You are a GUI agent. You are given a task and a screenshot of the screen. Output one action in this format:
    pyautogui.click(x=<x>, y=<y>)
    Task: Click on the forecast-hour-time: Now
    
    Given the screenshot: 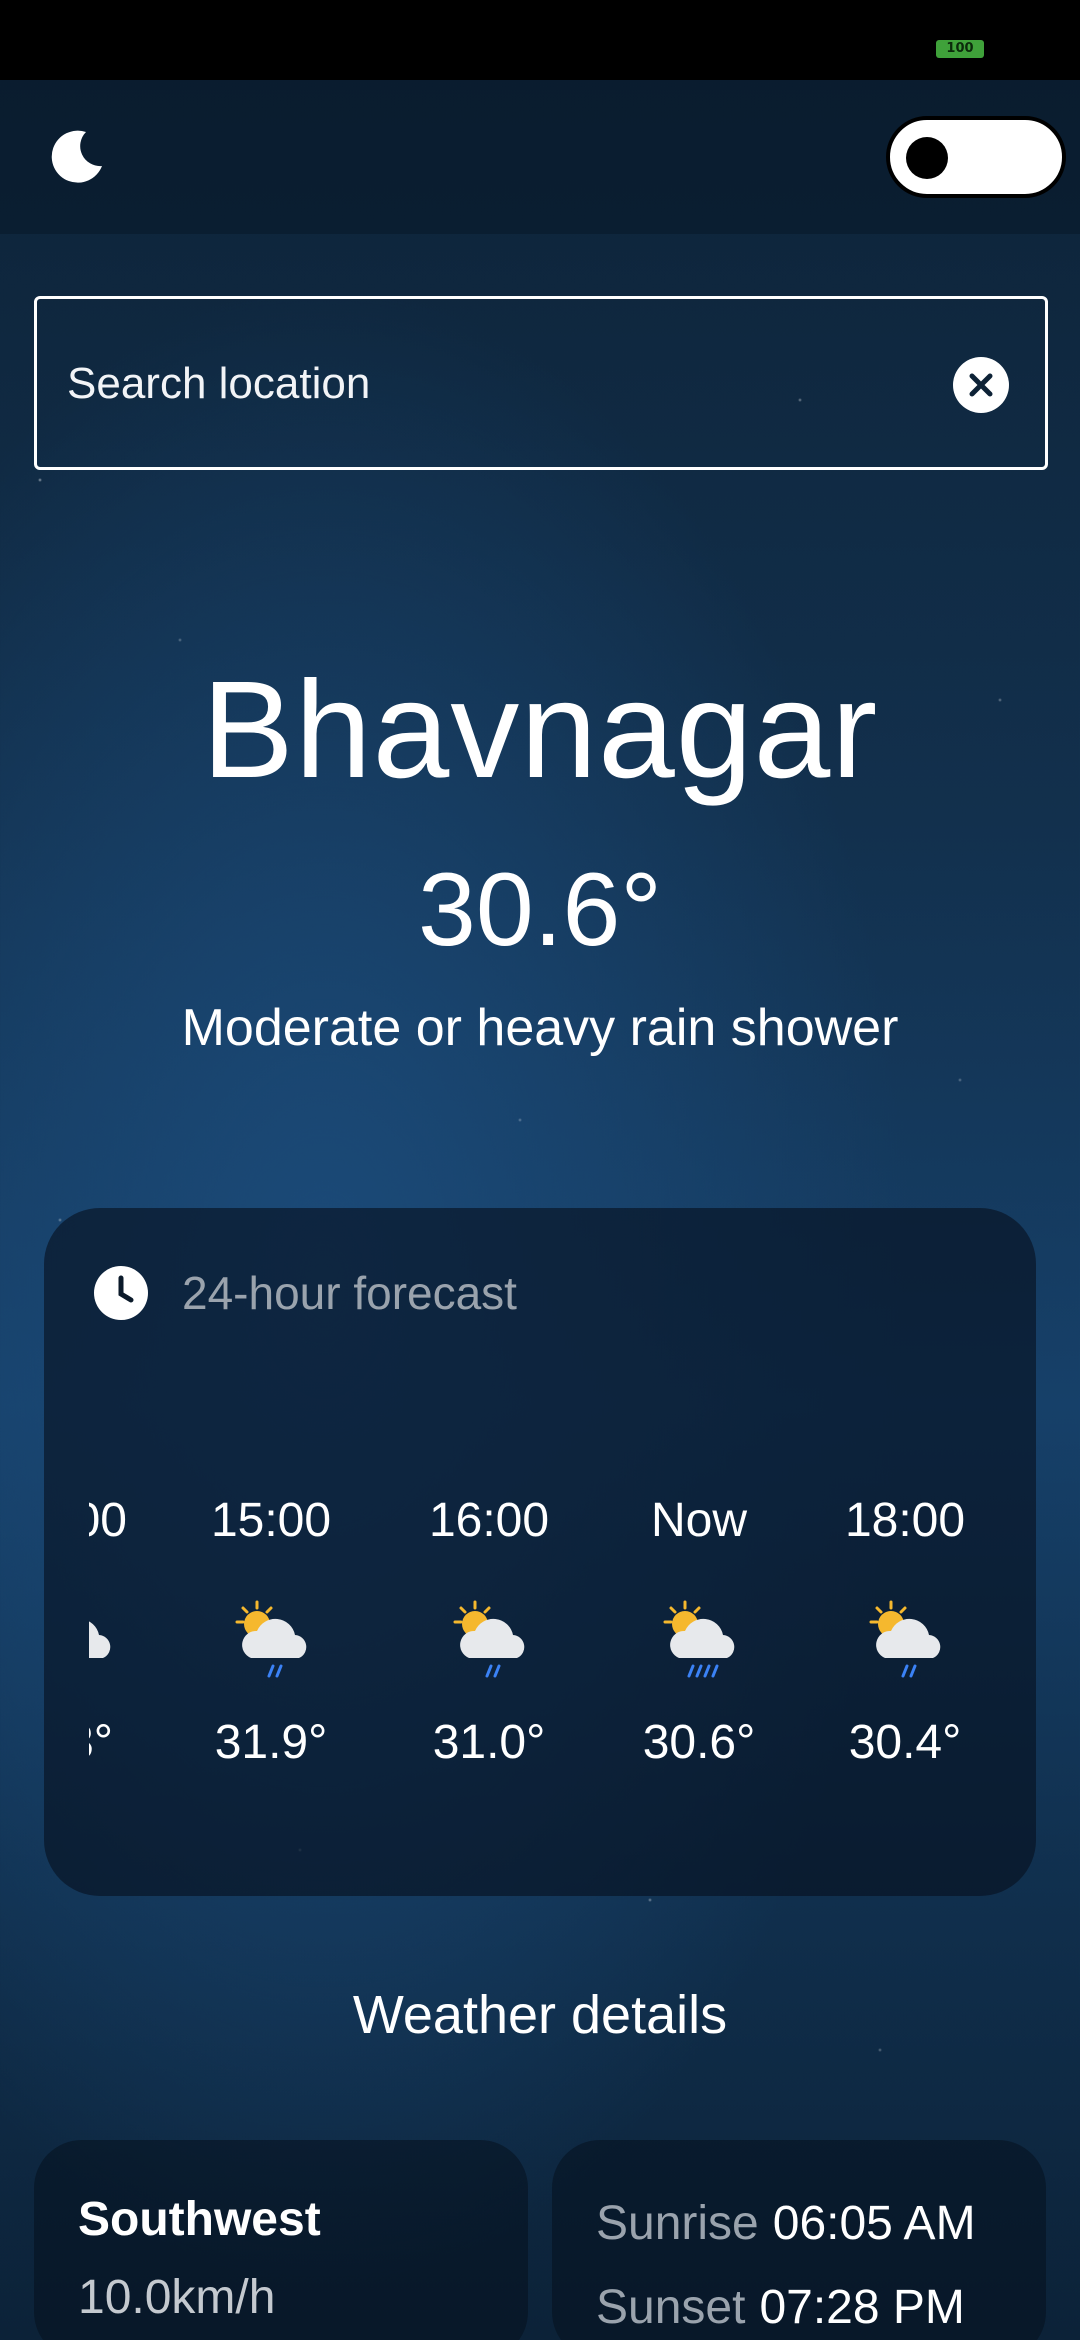 What is the action you would take?
    pyautogui.click(x=699, y=1520)
    